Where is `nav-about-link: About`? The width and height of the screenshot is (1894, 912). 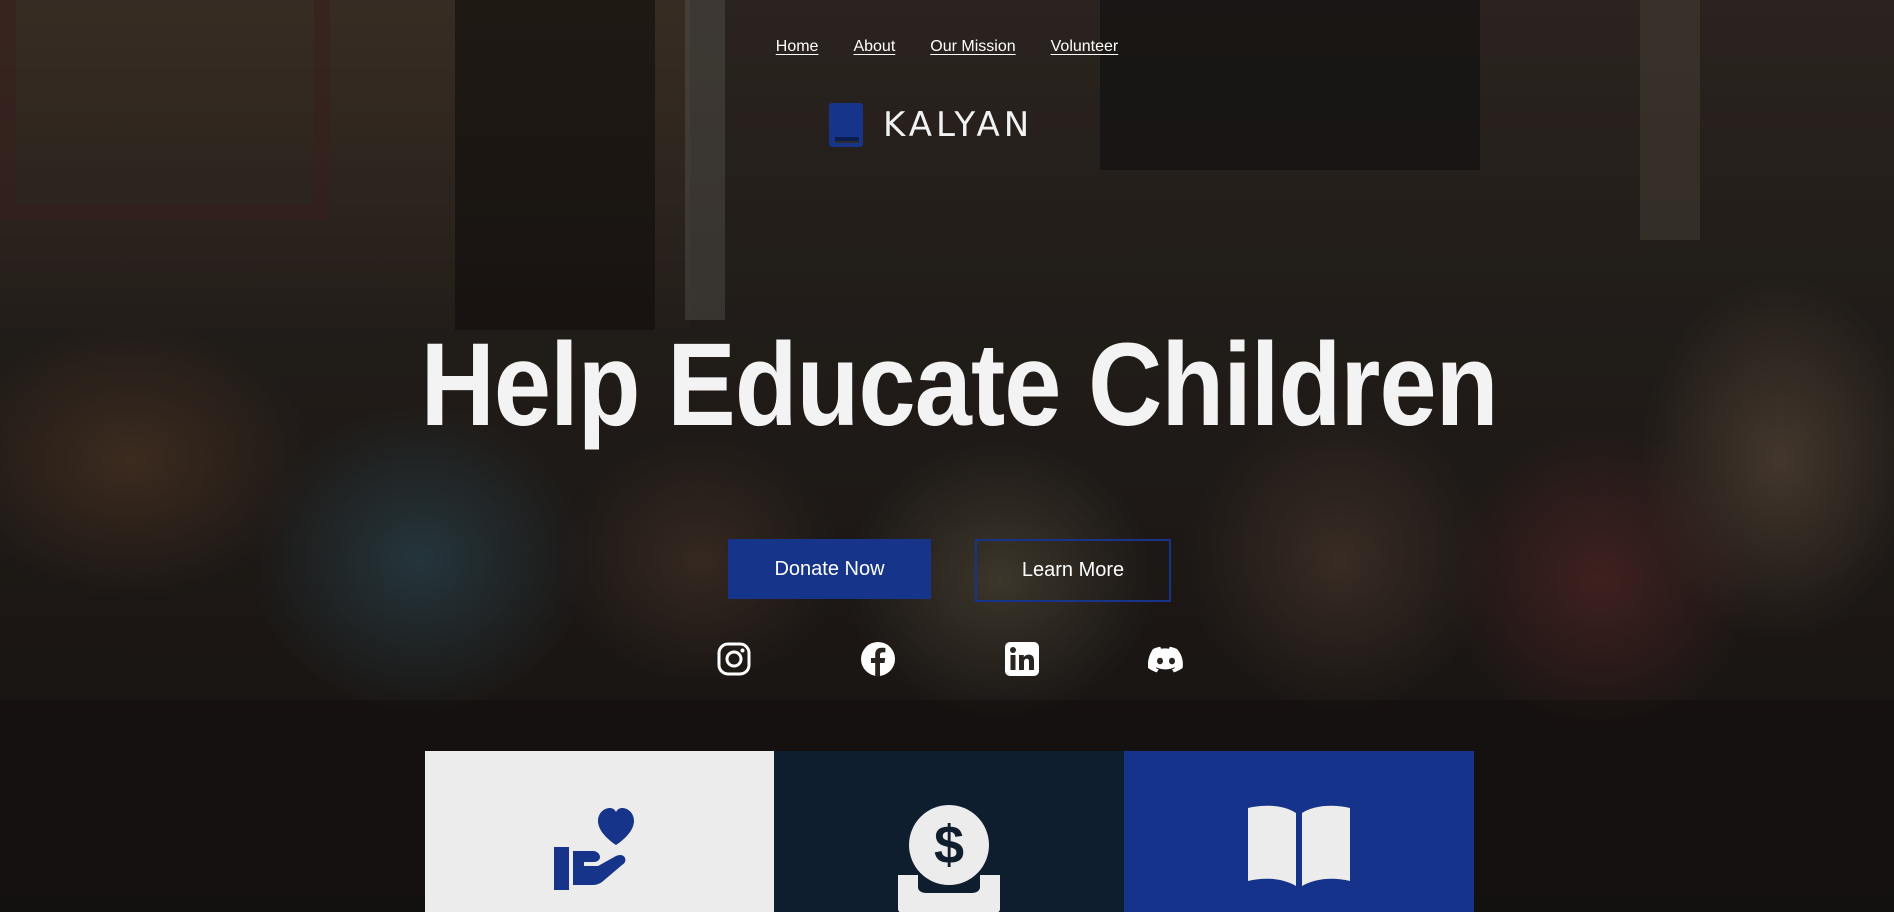 nav-about-link: About is located at coordinates (874, 47).